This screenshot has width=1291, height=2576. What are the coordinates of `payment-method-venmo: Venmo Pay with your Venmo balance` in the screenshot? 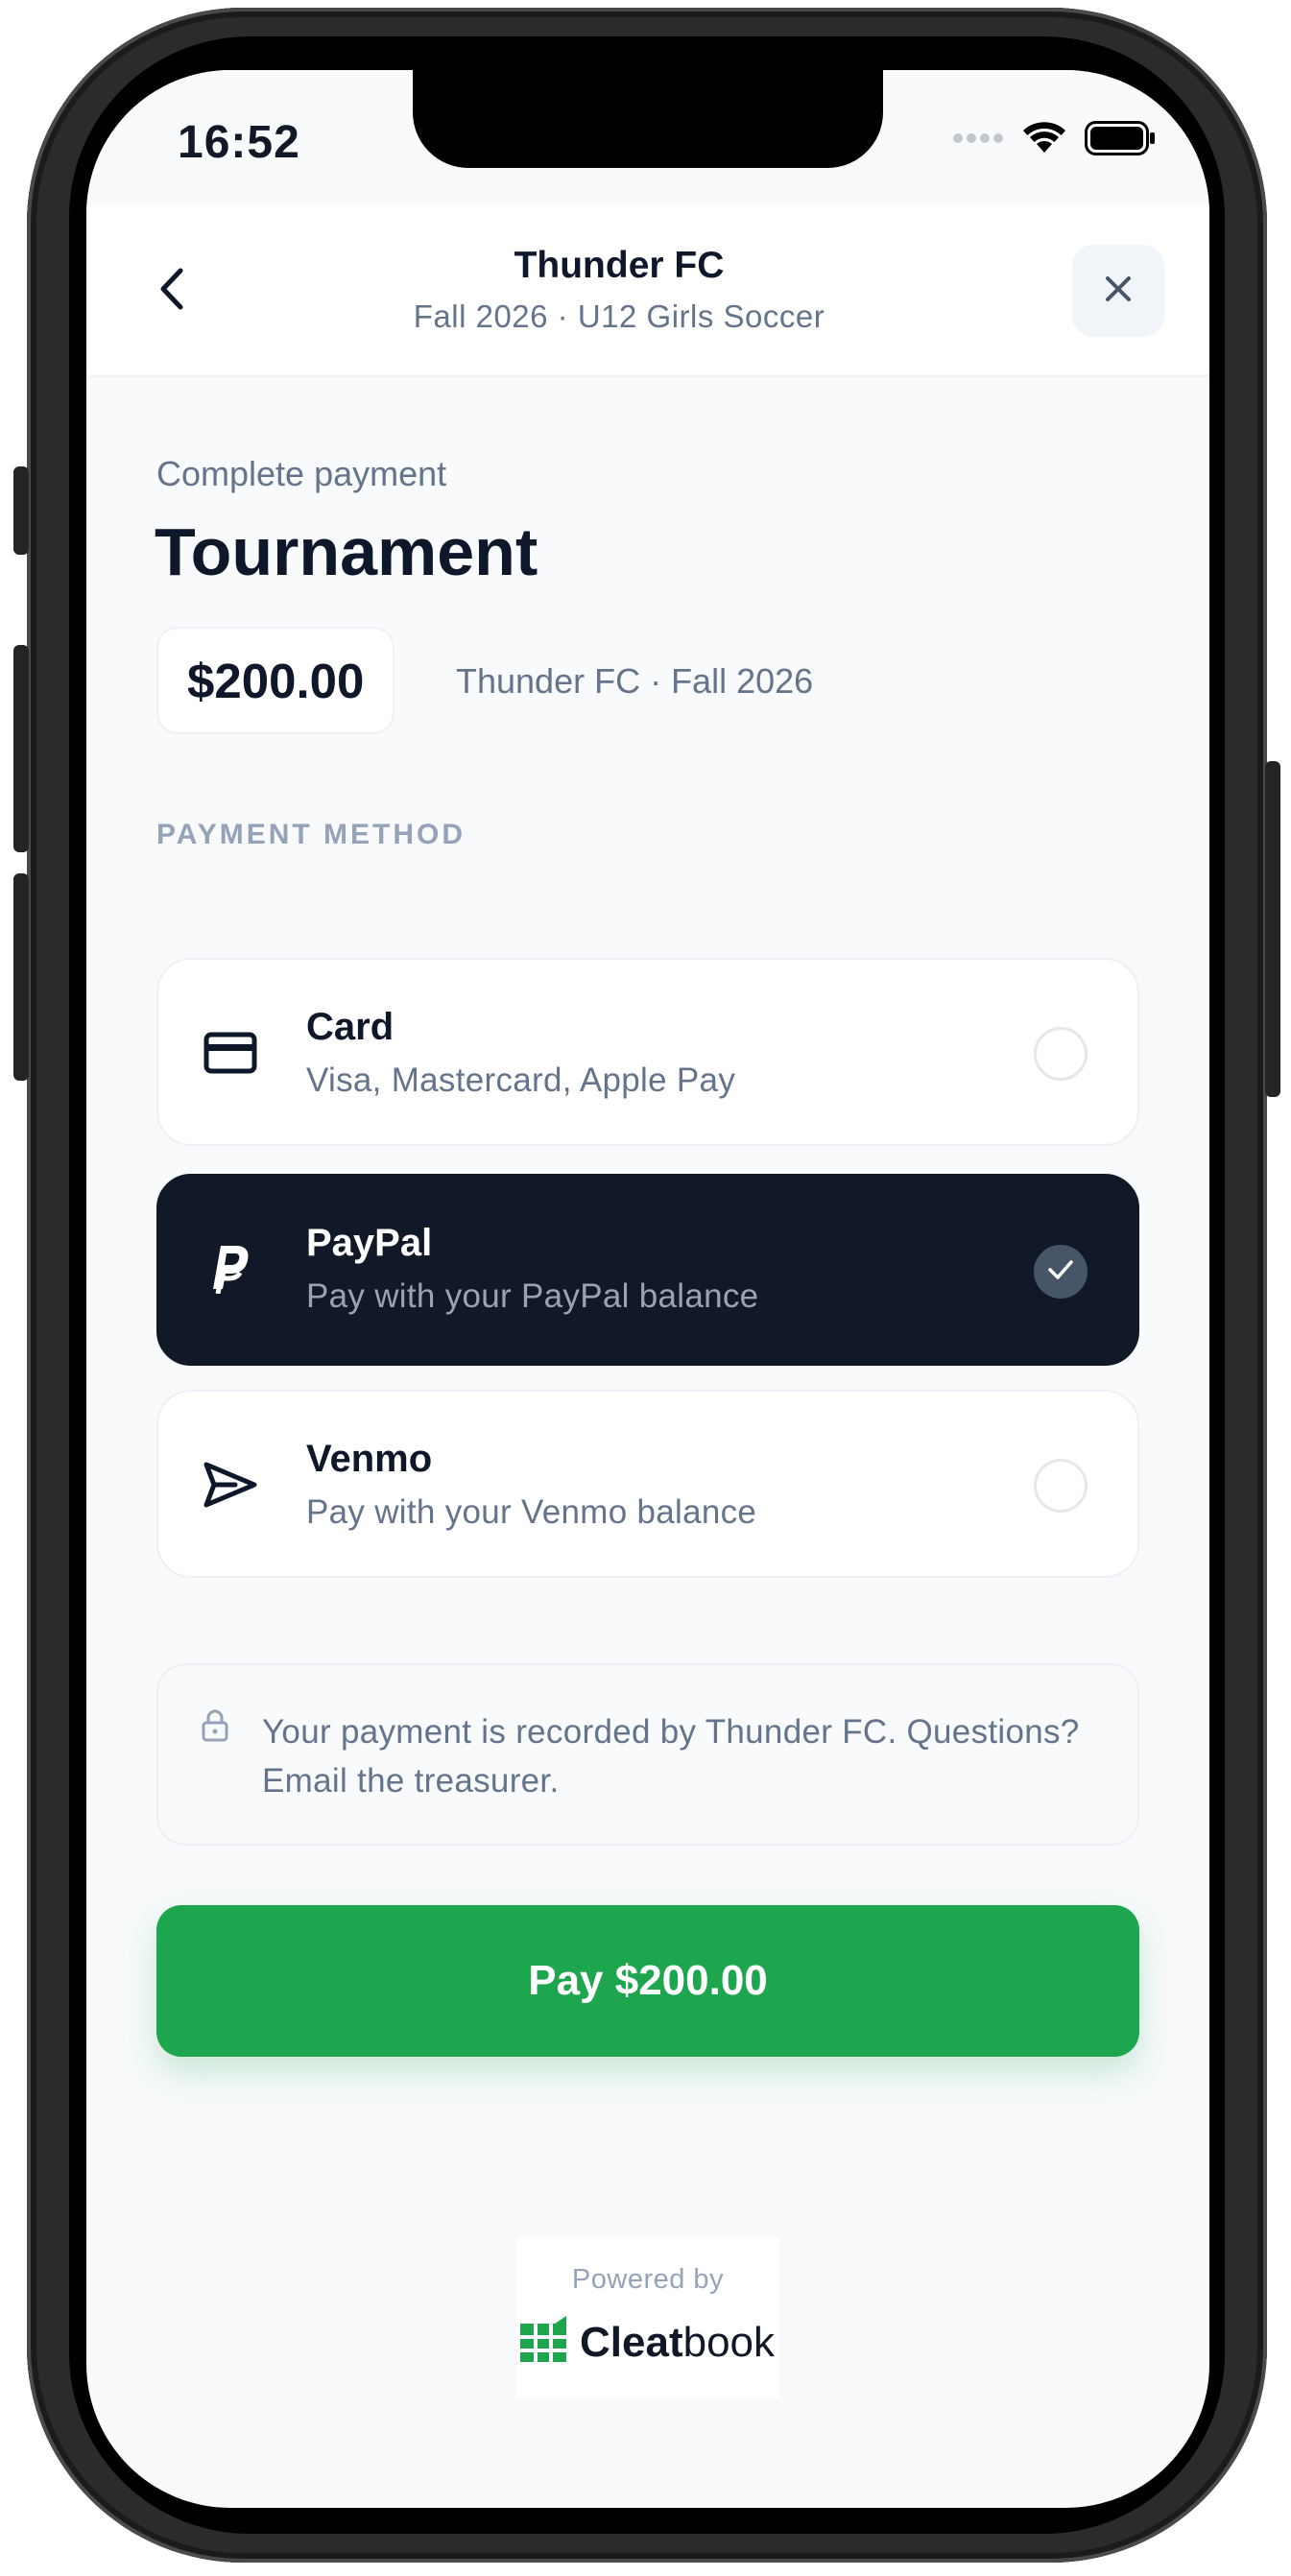 It's located at (647, 1484).